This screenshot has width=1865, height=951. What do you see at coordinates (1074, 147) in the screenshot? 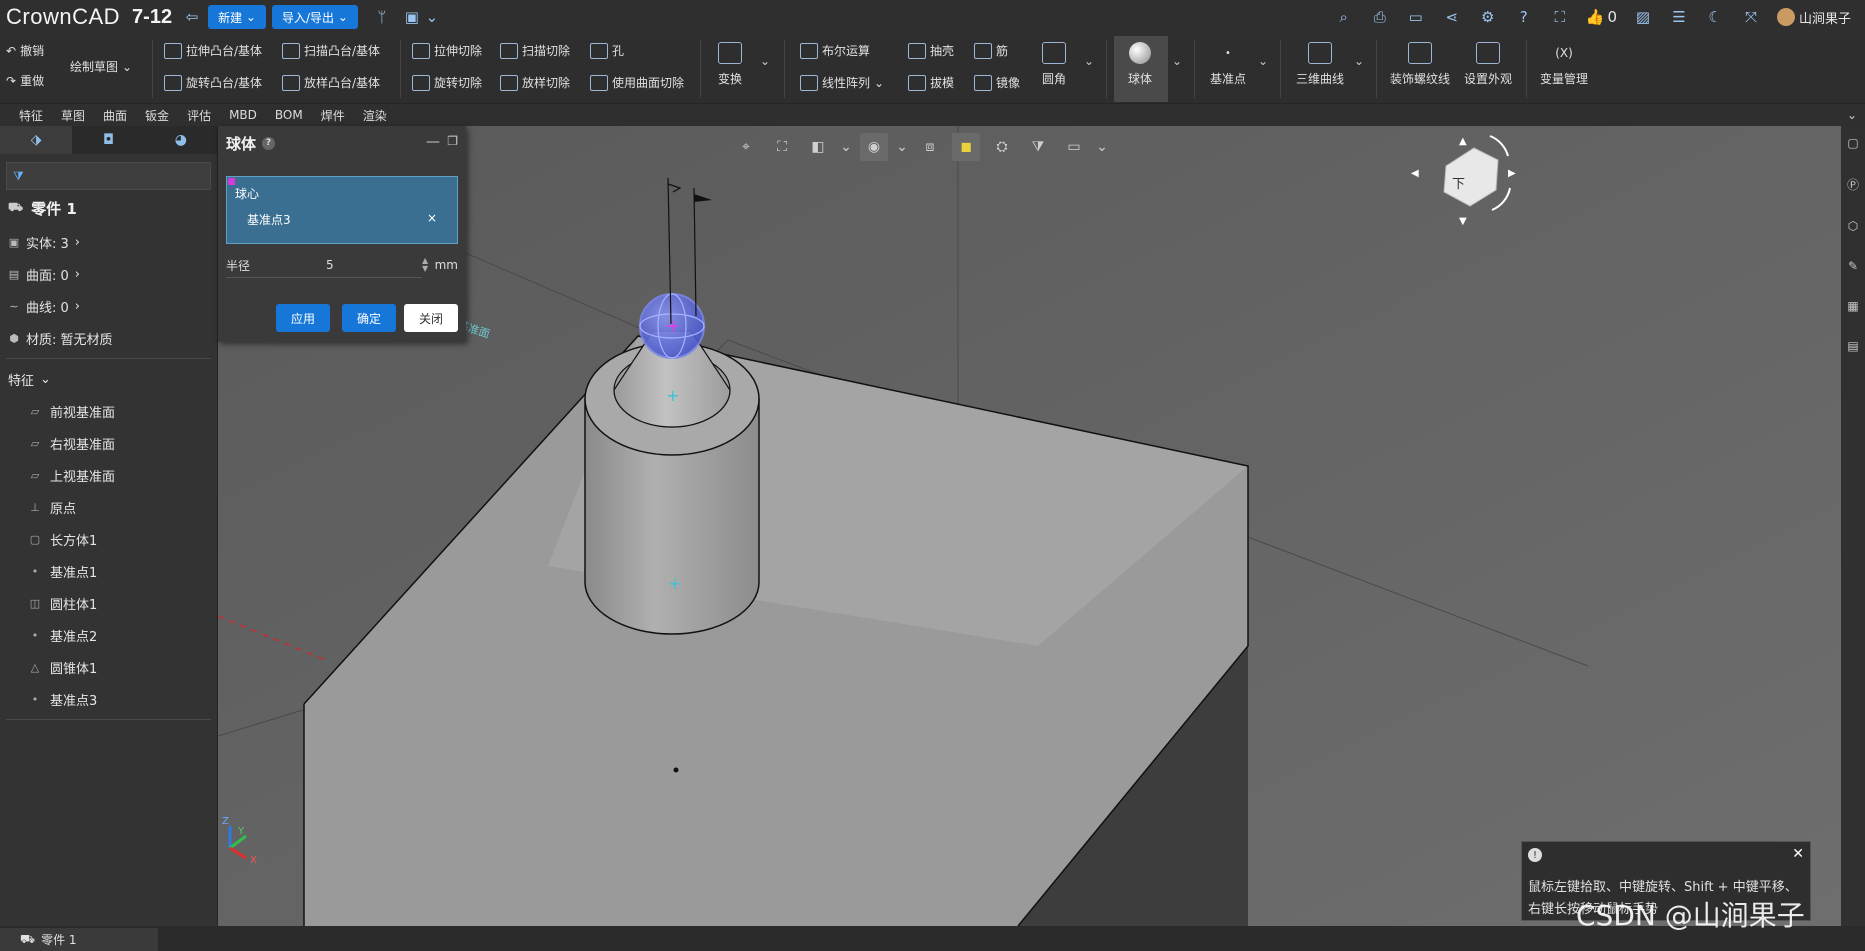
I see `display-settings-icon: ▭` at bounding box center [1074, 147].